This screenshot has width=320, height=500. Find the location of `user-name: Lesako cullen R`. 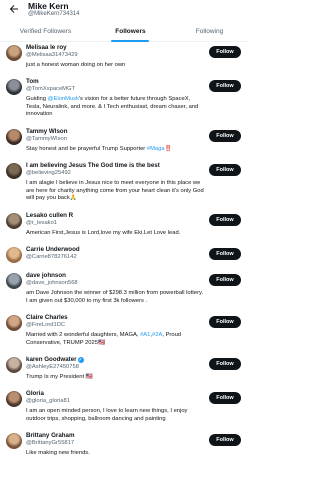

user-name: Lesako cullen R is located at coordinates (49, 216).